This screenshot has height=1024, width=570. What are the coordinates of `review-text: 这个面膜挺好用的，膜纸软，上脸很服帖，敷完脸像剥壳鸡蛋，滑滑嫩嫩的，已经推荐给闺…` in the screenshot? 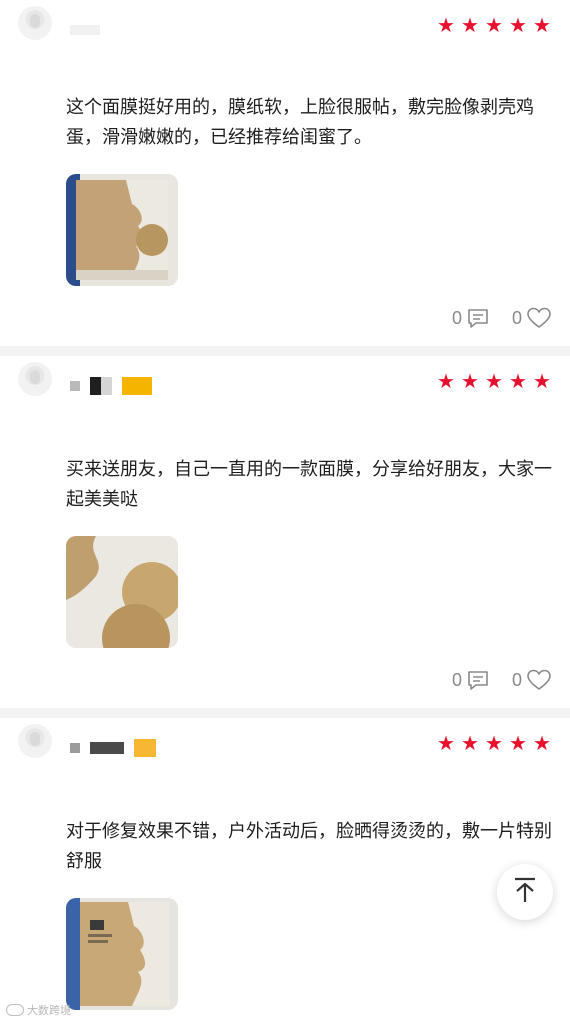 It's located at (300, 122).